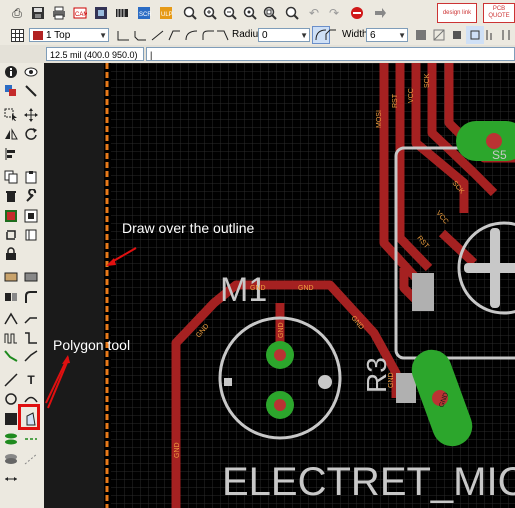 This screenshot has height=508, width=515. What do you see at coordinates (423, 292) in the screenshot?
I see `keepout-area` at bounding box center [423, 292].